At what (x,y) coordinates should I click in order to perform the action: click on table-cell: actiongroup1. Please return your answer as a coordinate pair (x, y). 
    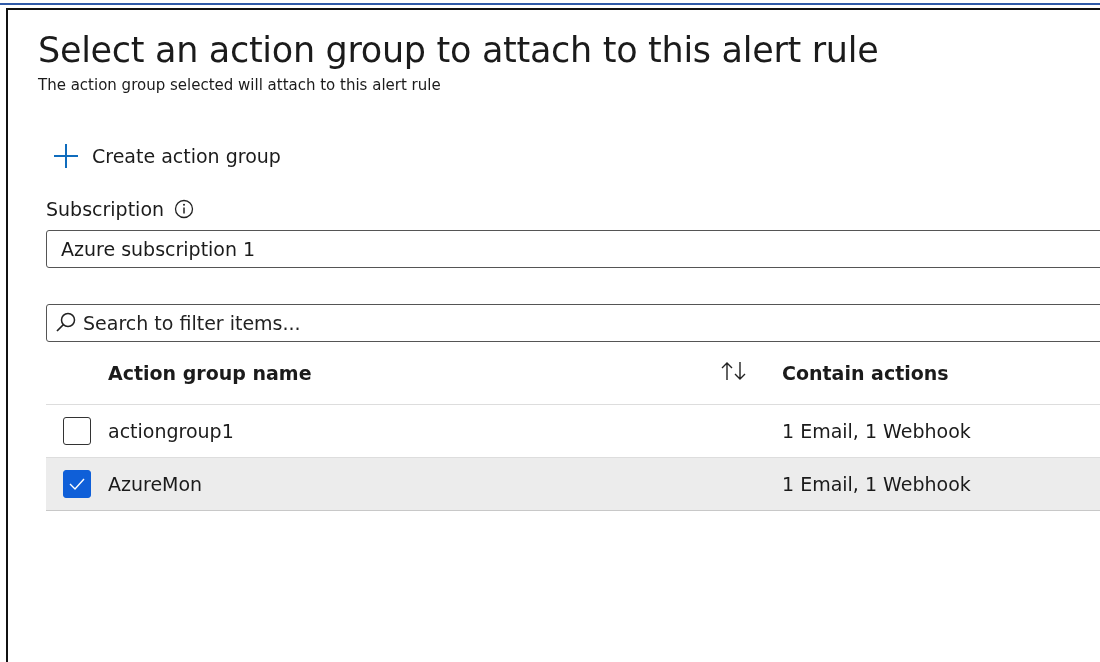
    Looking at the image, I should click on (171, 431).